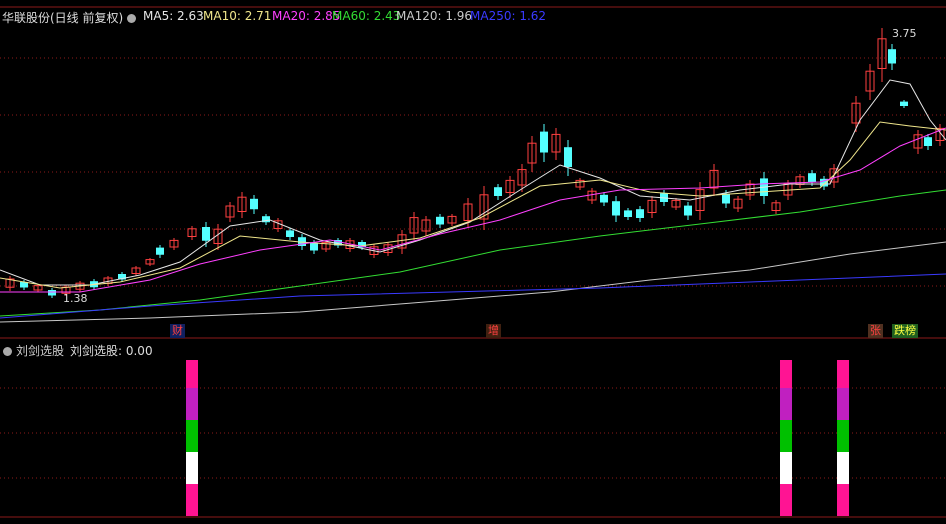 This screenshot has width=946, height=524. I want to click on indicator-value: 刘剑选股: 0.00, so click(111, 351).